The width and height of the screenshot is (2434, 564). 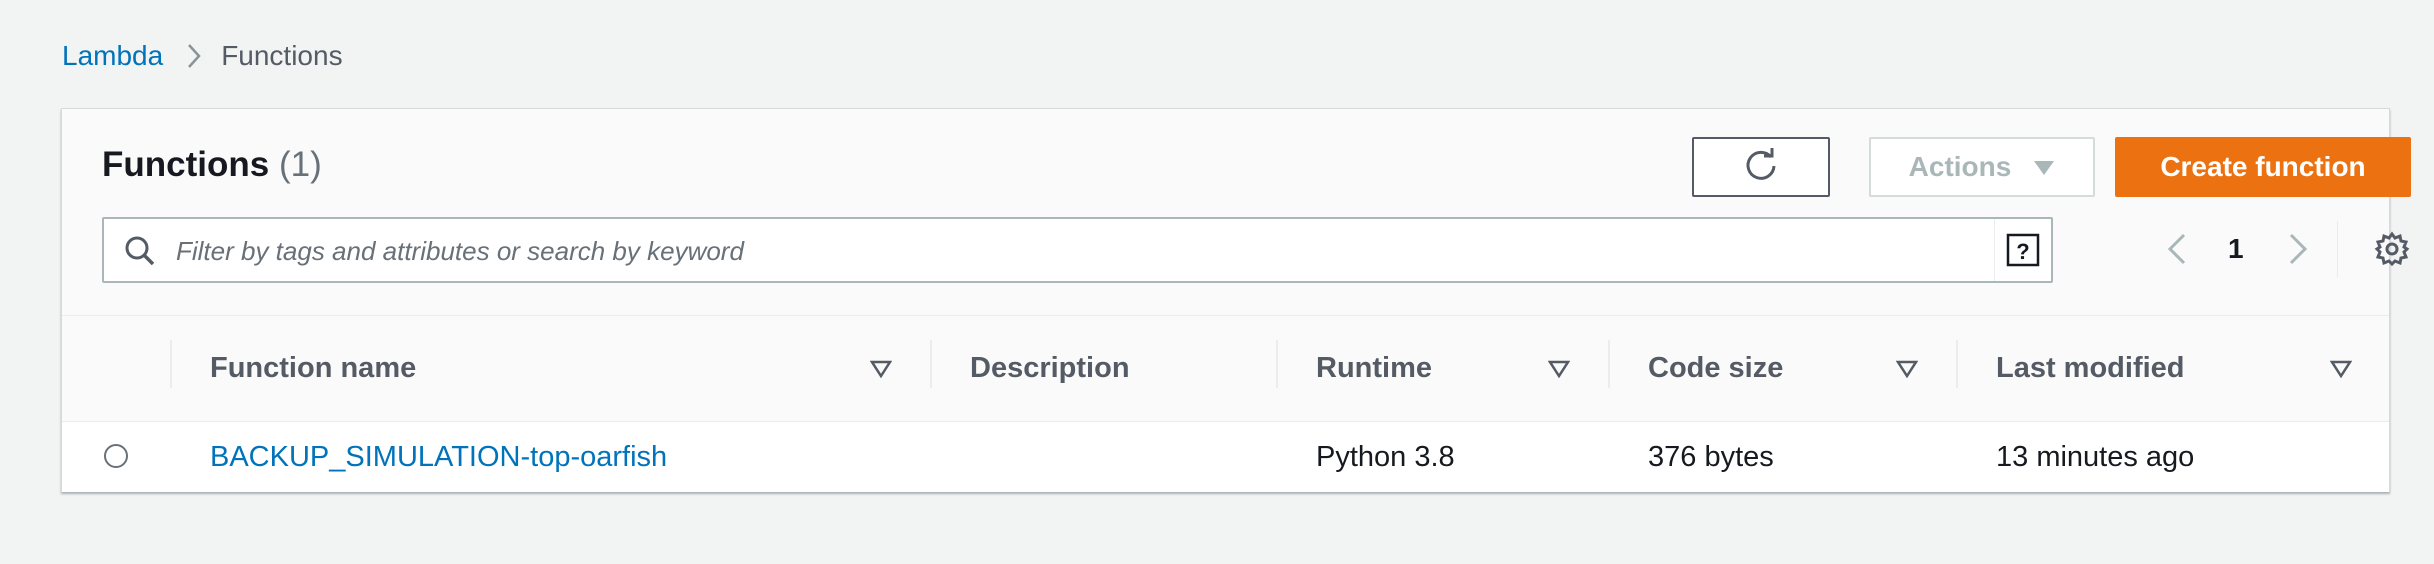 I want to click on breadcrumb: Lambda Functions, so click(x=202, y=56).